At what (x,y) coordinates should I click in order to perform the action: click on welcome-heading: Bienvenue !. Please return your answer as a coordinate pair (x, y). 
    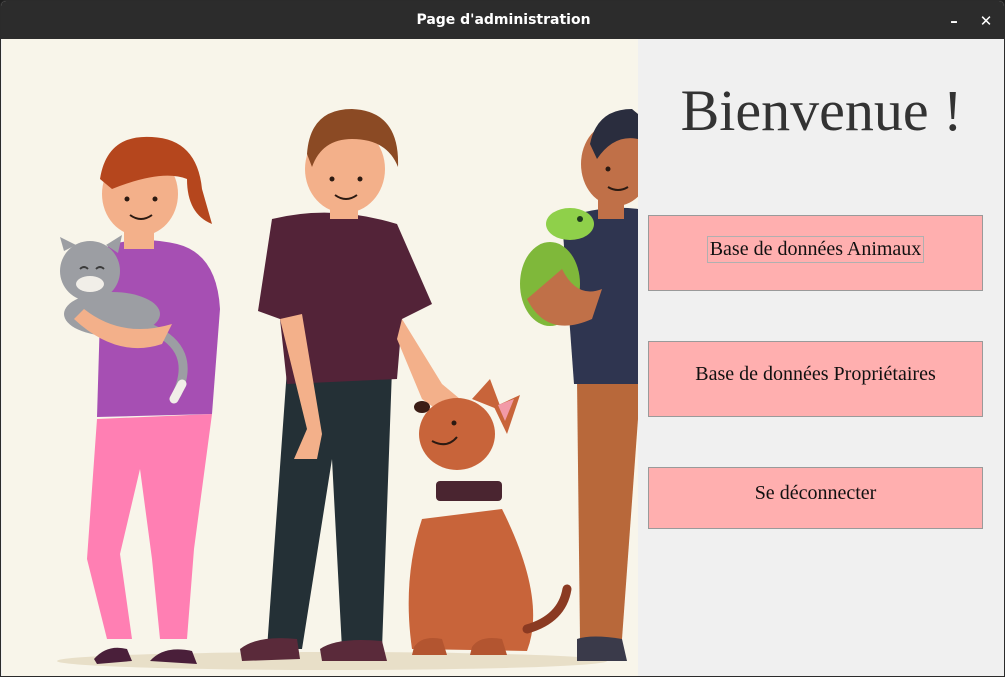
    Looking at the image, I should click on (821, 110).